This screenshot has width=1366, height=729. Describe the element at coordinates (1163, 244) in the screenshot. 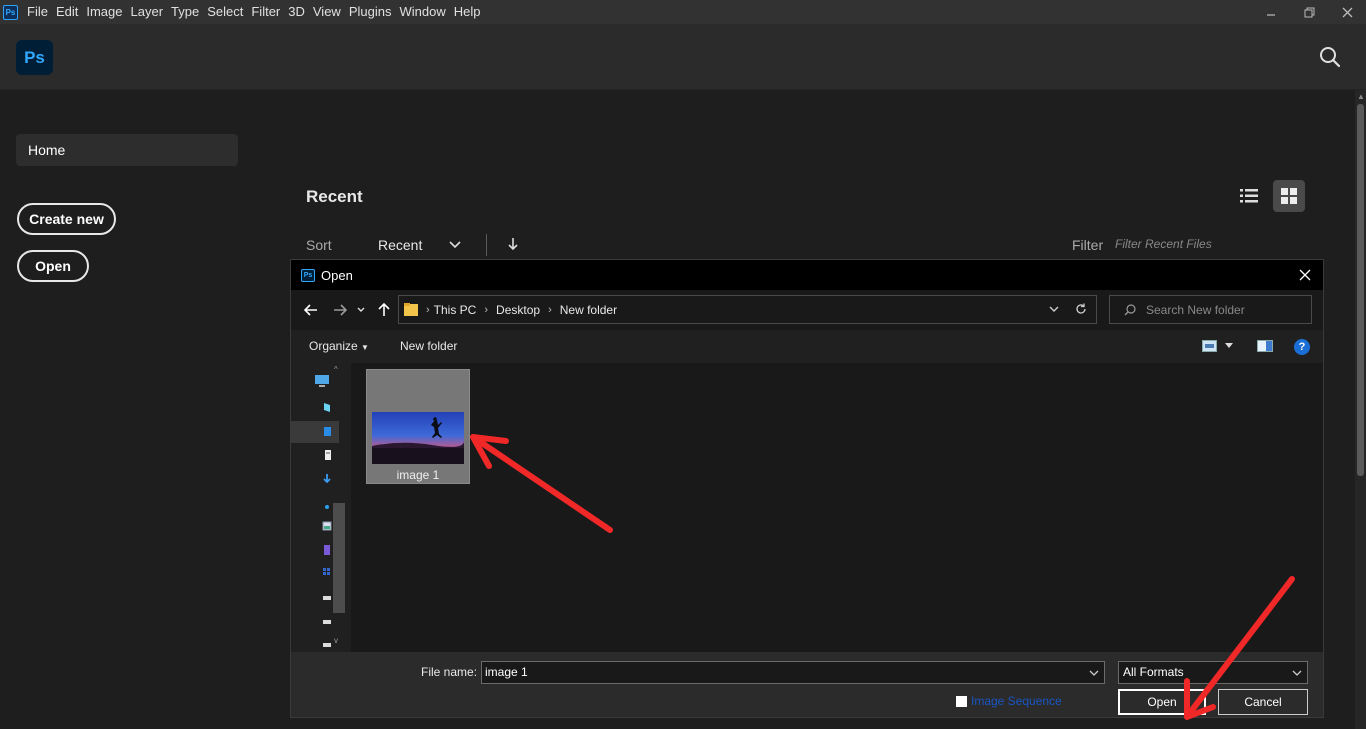

I see `filter-input: Filter Recent Files` at that location.